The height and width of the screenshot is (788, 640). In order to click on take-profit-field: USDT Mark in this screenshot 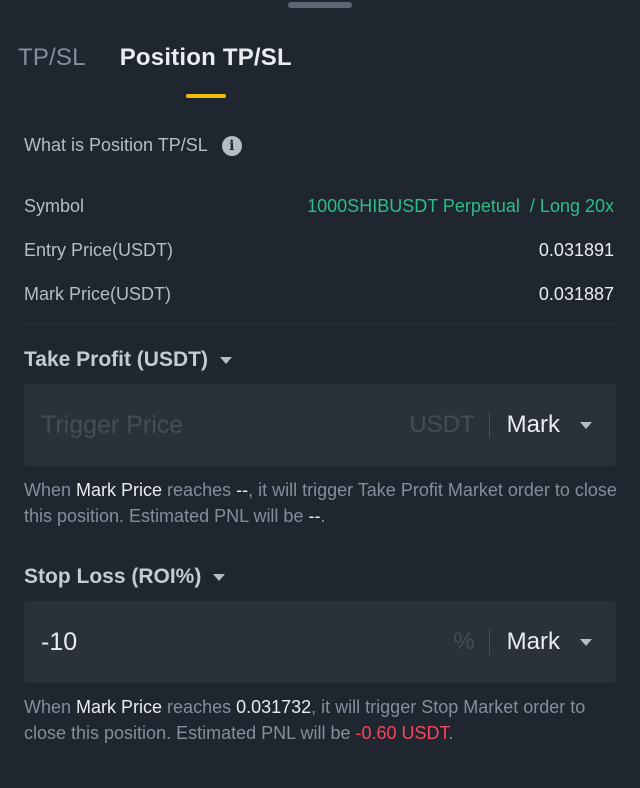, I will do `click(320, 425)`.